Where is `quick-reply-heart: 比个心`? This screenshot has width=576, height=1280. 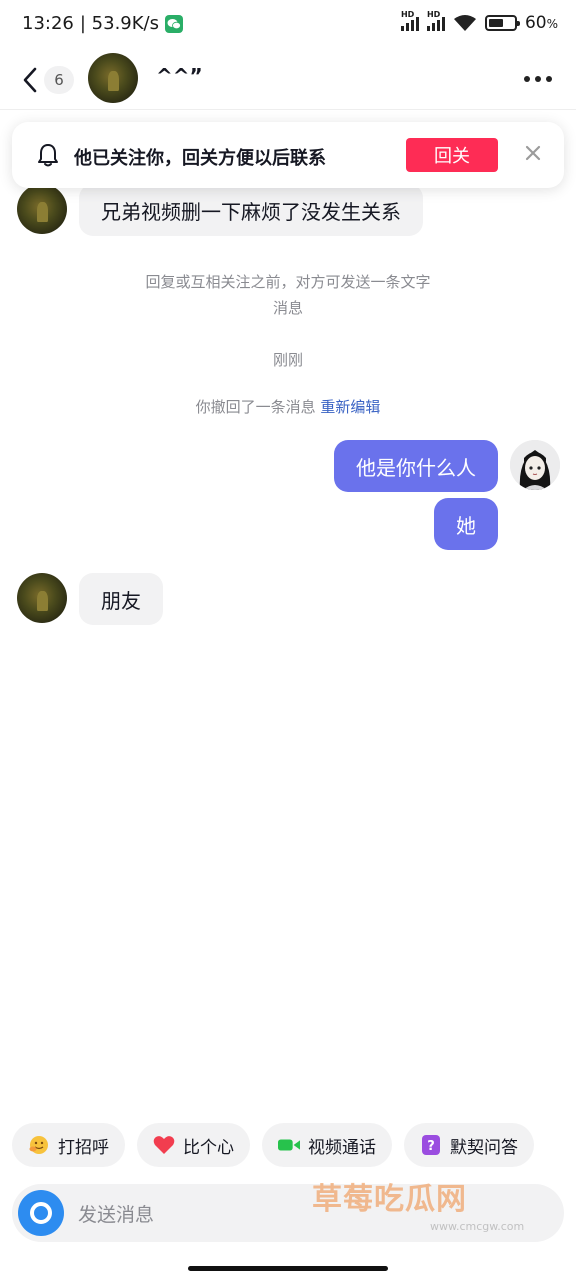 quick-reply-heart: 比个心 is located at coordinates (193, 1145).